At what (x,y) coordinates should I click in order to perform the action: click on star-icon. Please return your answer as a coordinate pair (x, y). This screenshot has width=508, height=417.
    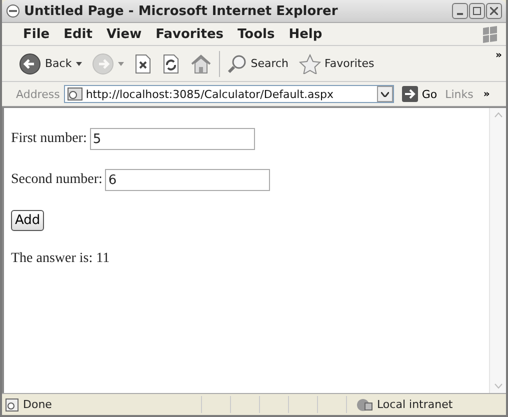
    Looking at the image, I should click on (309, 64).